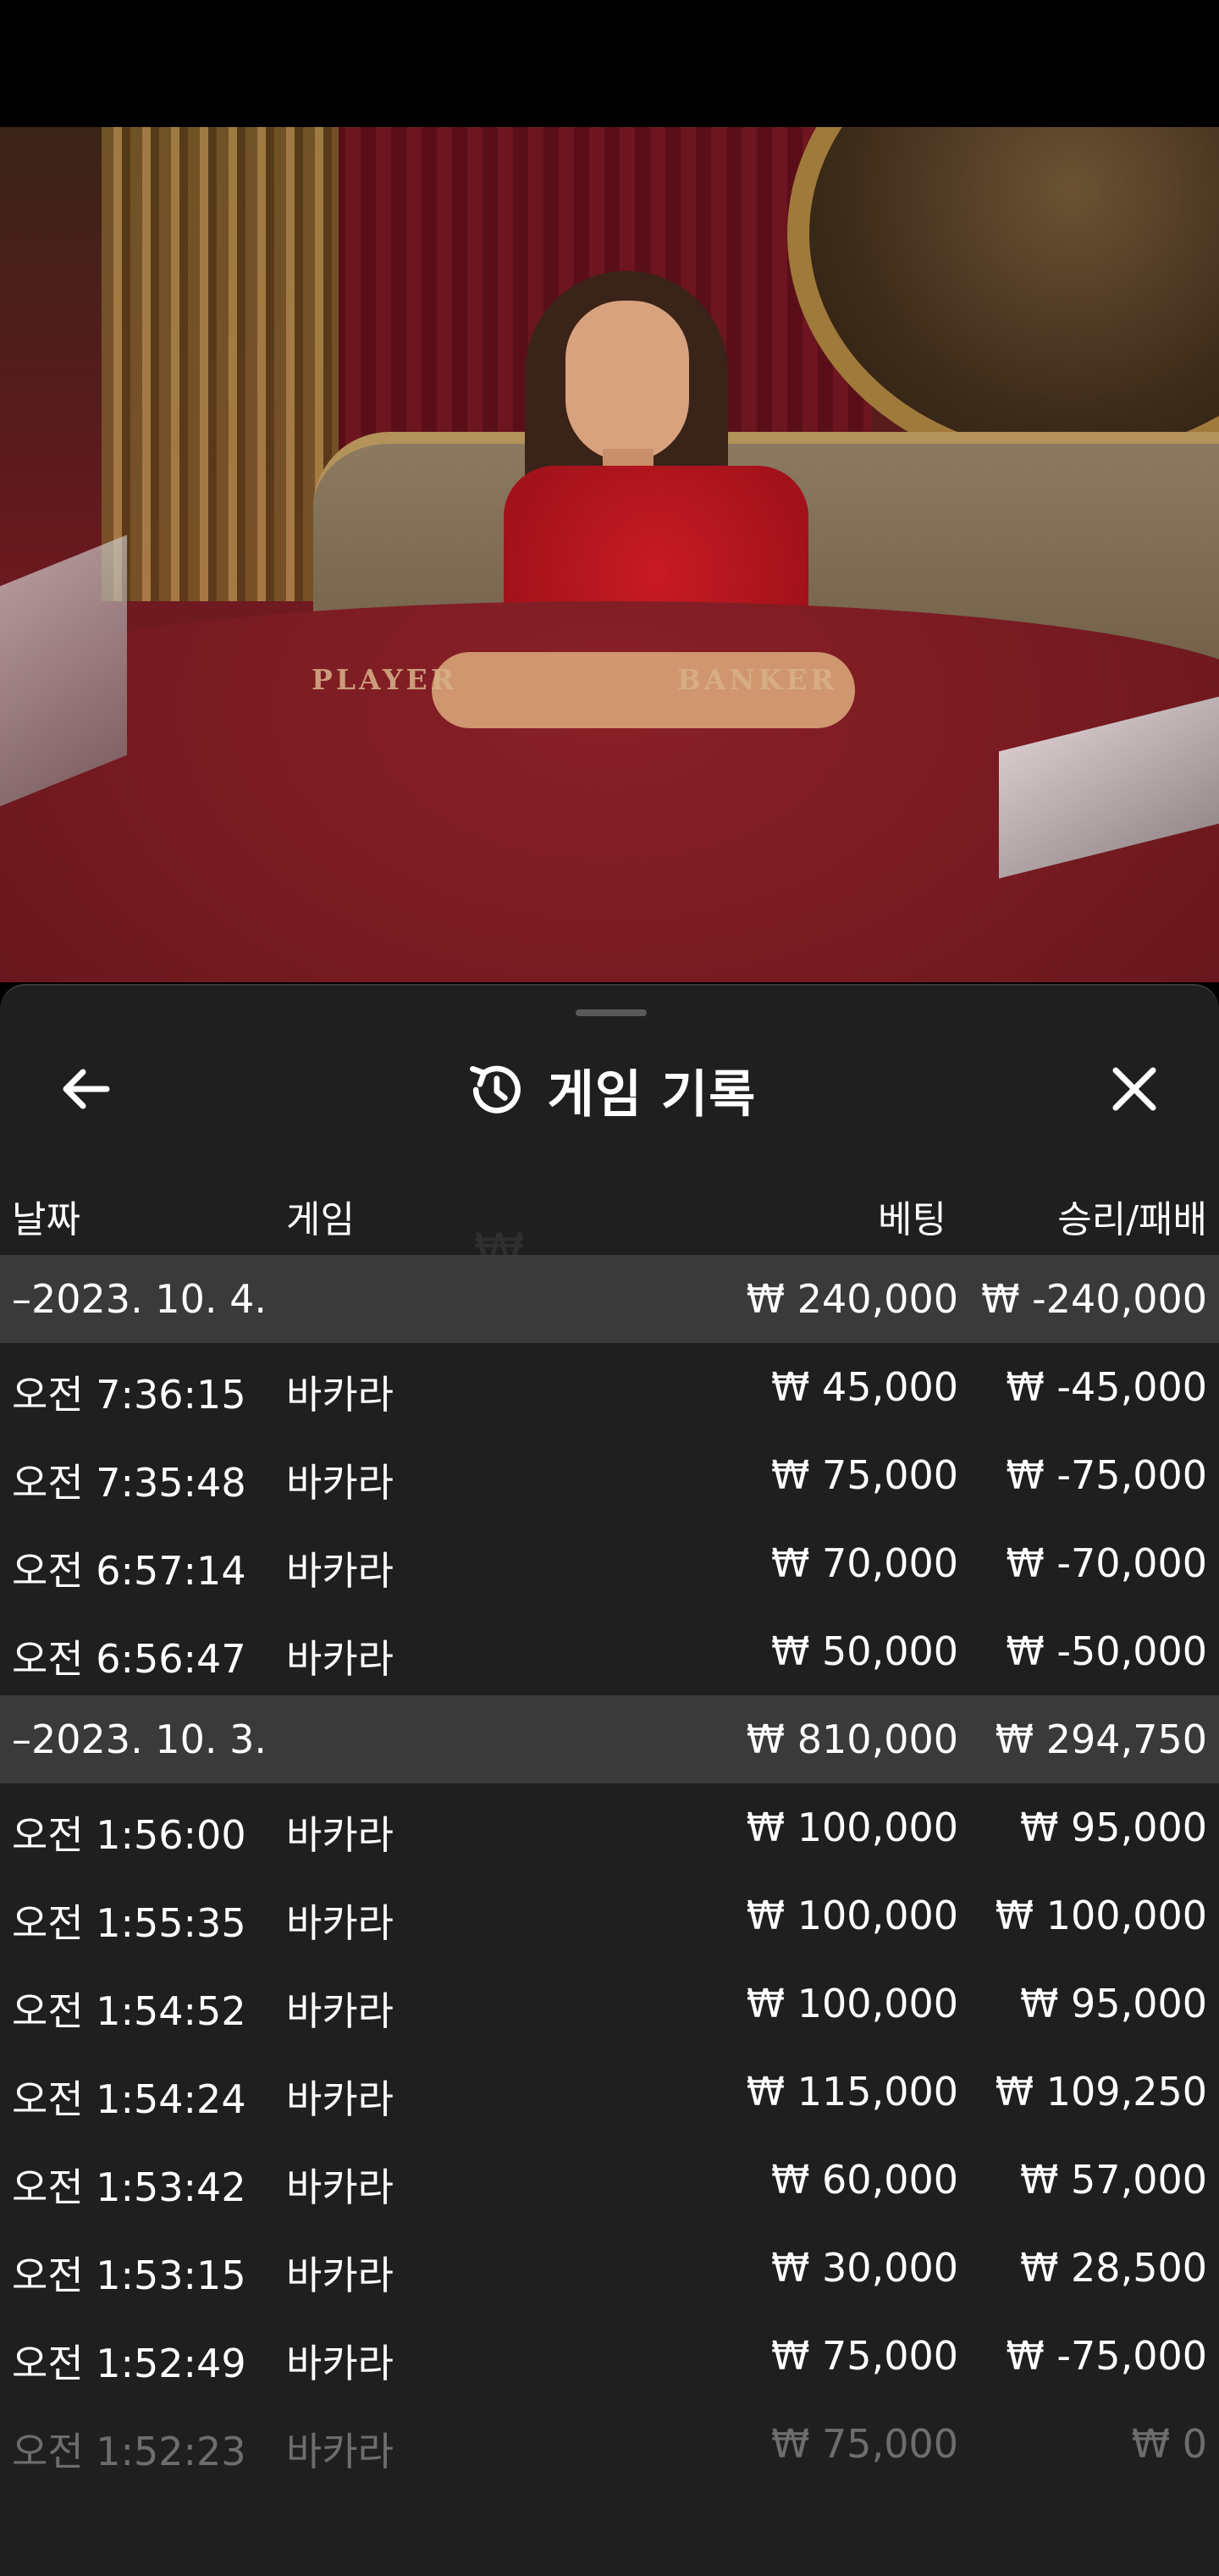 The image size is (1219, 2576). Describe the element at coordinates (129, 1395) in the screenshot. I see `row-time: 오전 7:36:15` at that location.